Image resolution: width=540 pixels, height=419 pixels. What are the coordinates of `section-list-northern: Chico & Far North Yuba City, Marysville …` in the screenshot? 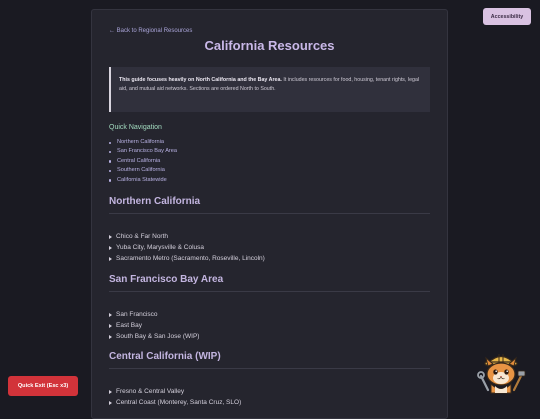 It's located at (187, 248).